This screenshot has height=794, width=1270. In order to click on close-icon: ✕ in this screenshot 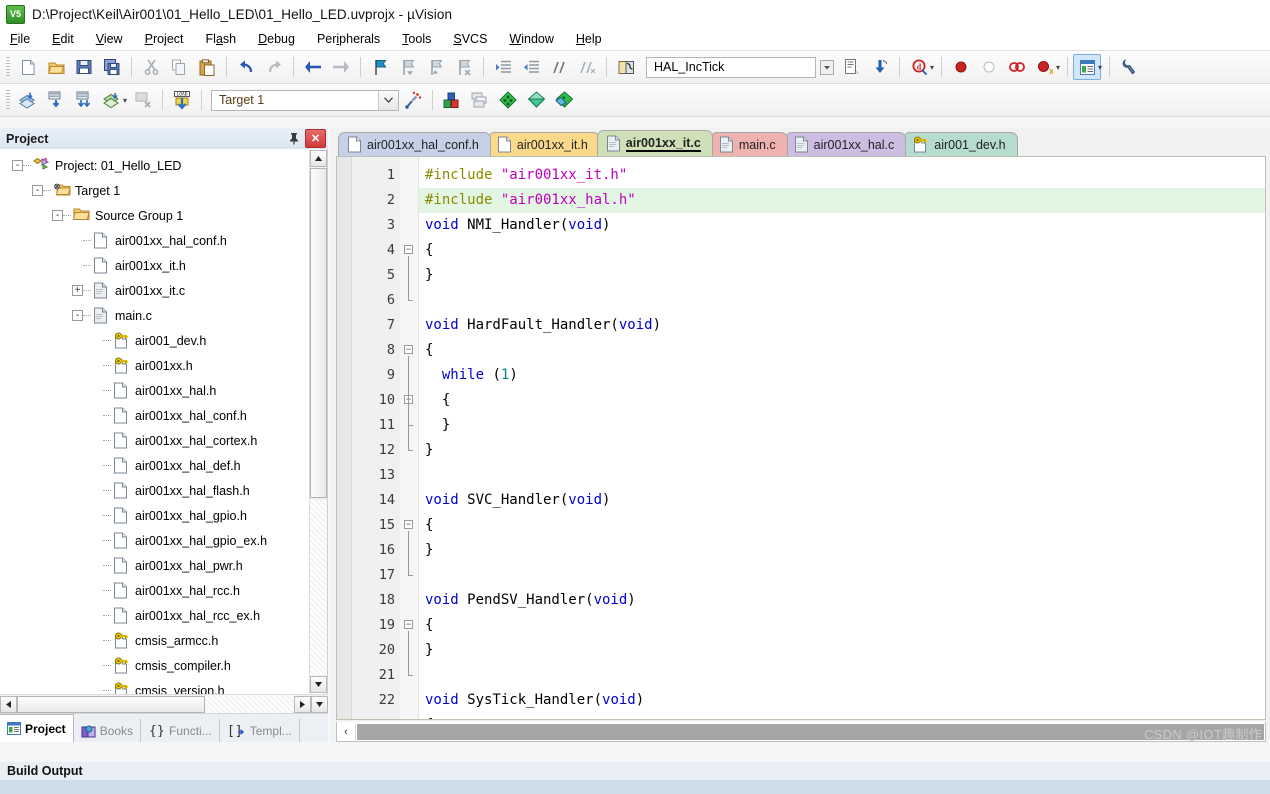, I will do `click(315, 138)`.